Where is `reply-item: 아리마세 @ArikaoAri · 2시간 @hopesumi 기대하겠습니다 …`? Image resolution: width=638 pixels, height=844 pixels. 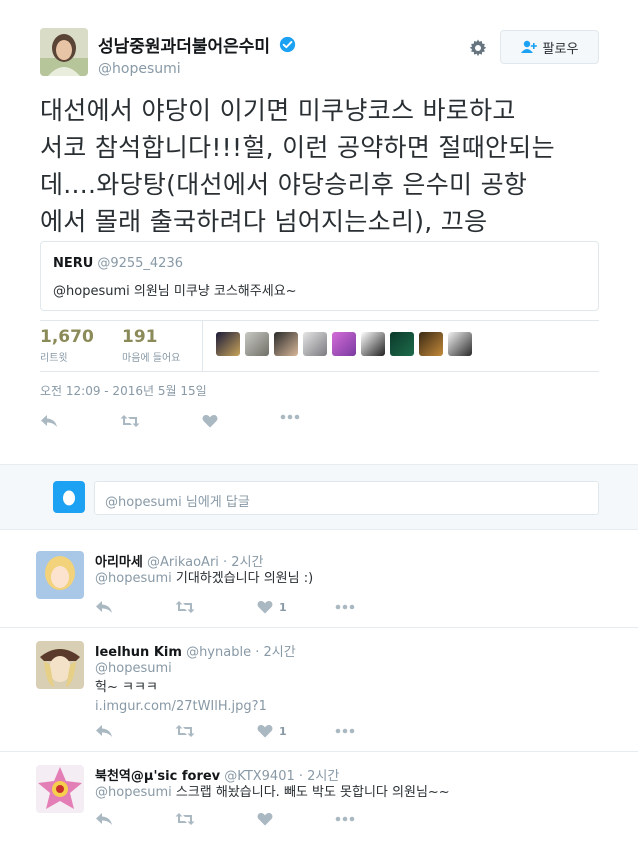
reply-item: 아리마세 @ArikaoAri · 2시간 @hopesumi 기대하겠습니다 … is located at coordinates (319, 579).